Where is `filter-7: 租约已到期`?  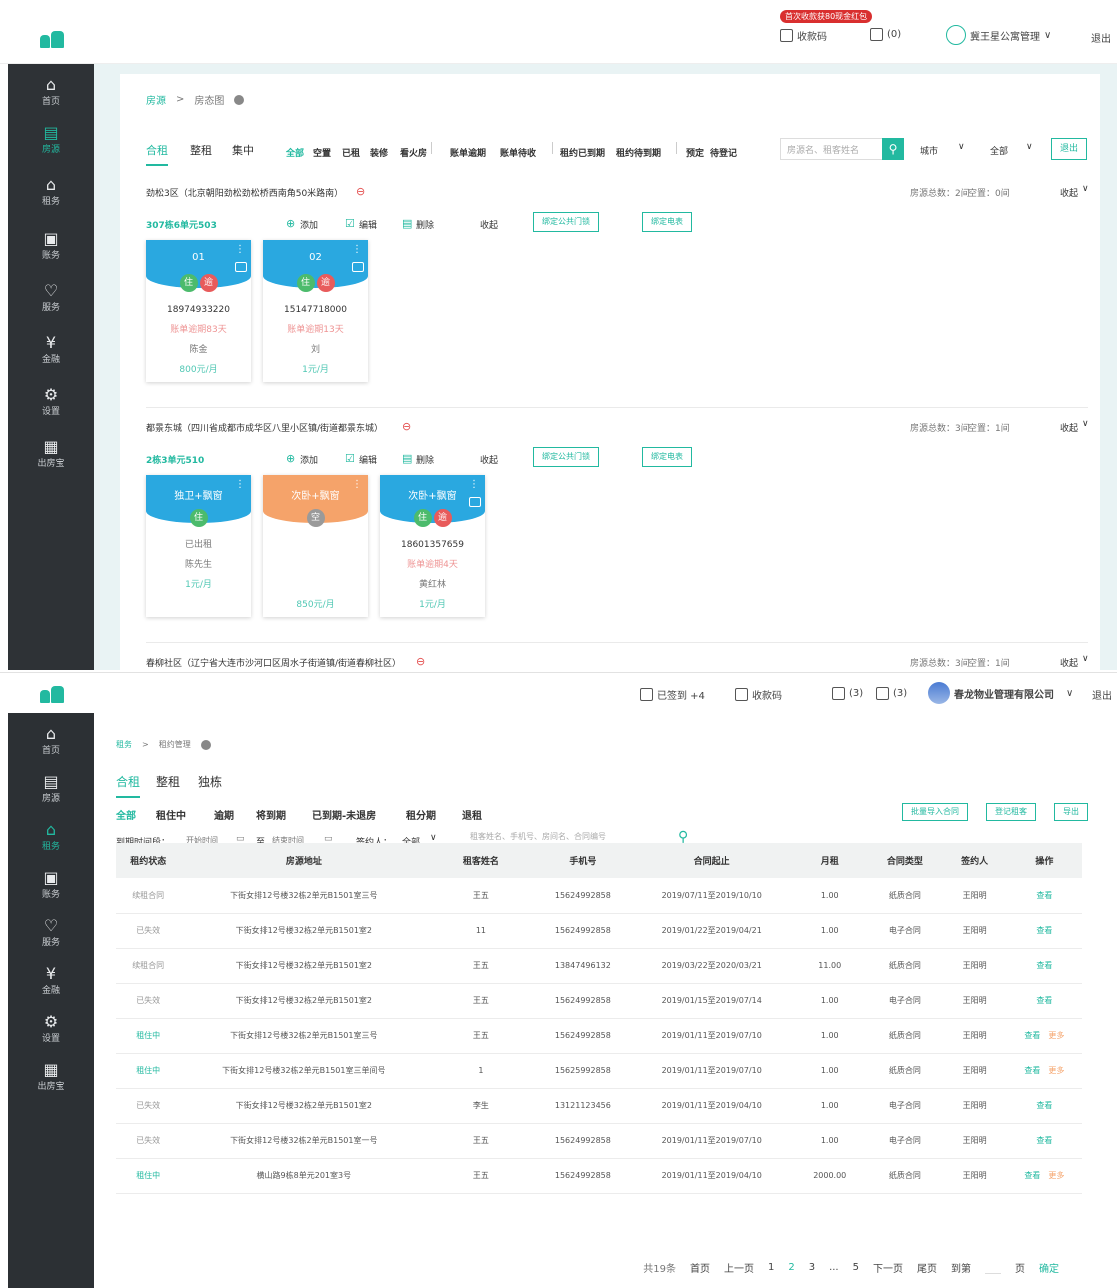
filter-7: 租约已到期 is located at coordinates (582, 152).